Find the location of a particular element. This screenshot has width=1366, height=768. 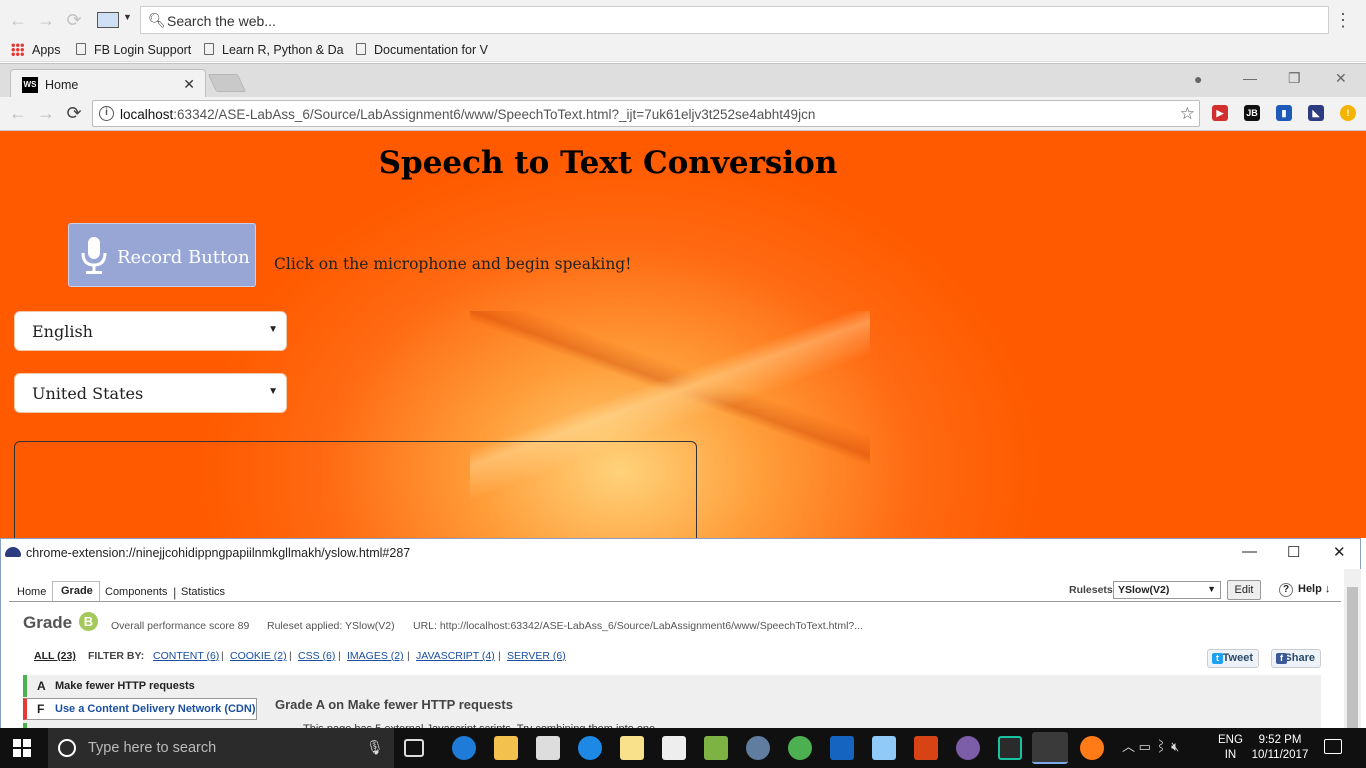

language-select-value: English is located at coordinates (62, 331).